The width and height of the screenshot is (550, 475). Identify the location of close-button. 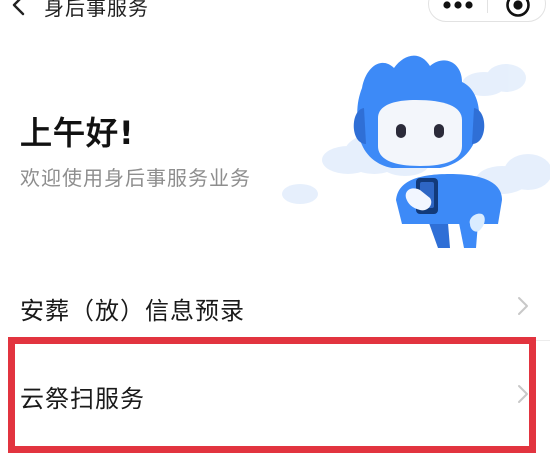
(518, 10).